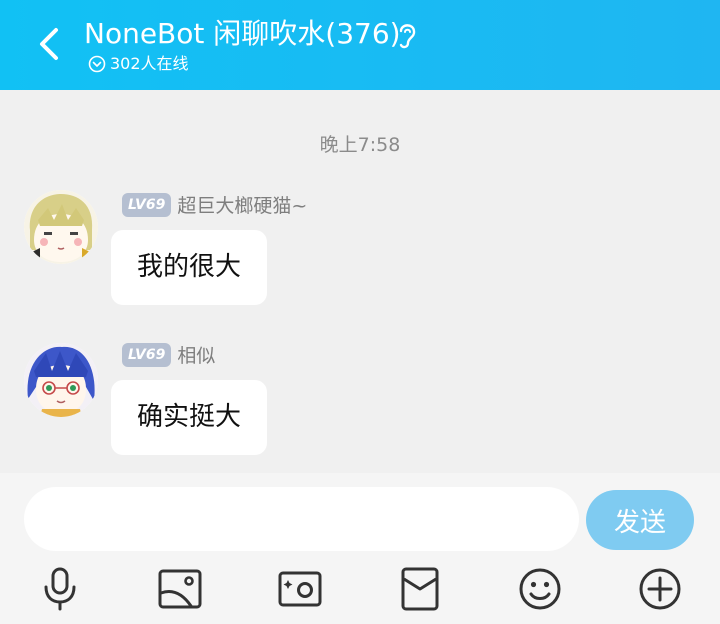 The image size is (720, 624). Describe the element at coordinates (660, 589) in the screenshot. I see `plus-icon` at that location.